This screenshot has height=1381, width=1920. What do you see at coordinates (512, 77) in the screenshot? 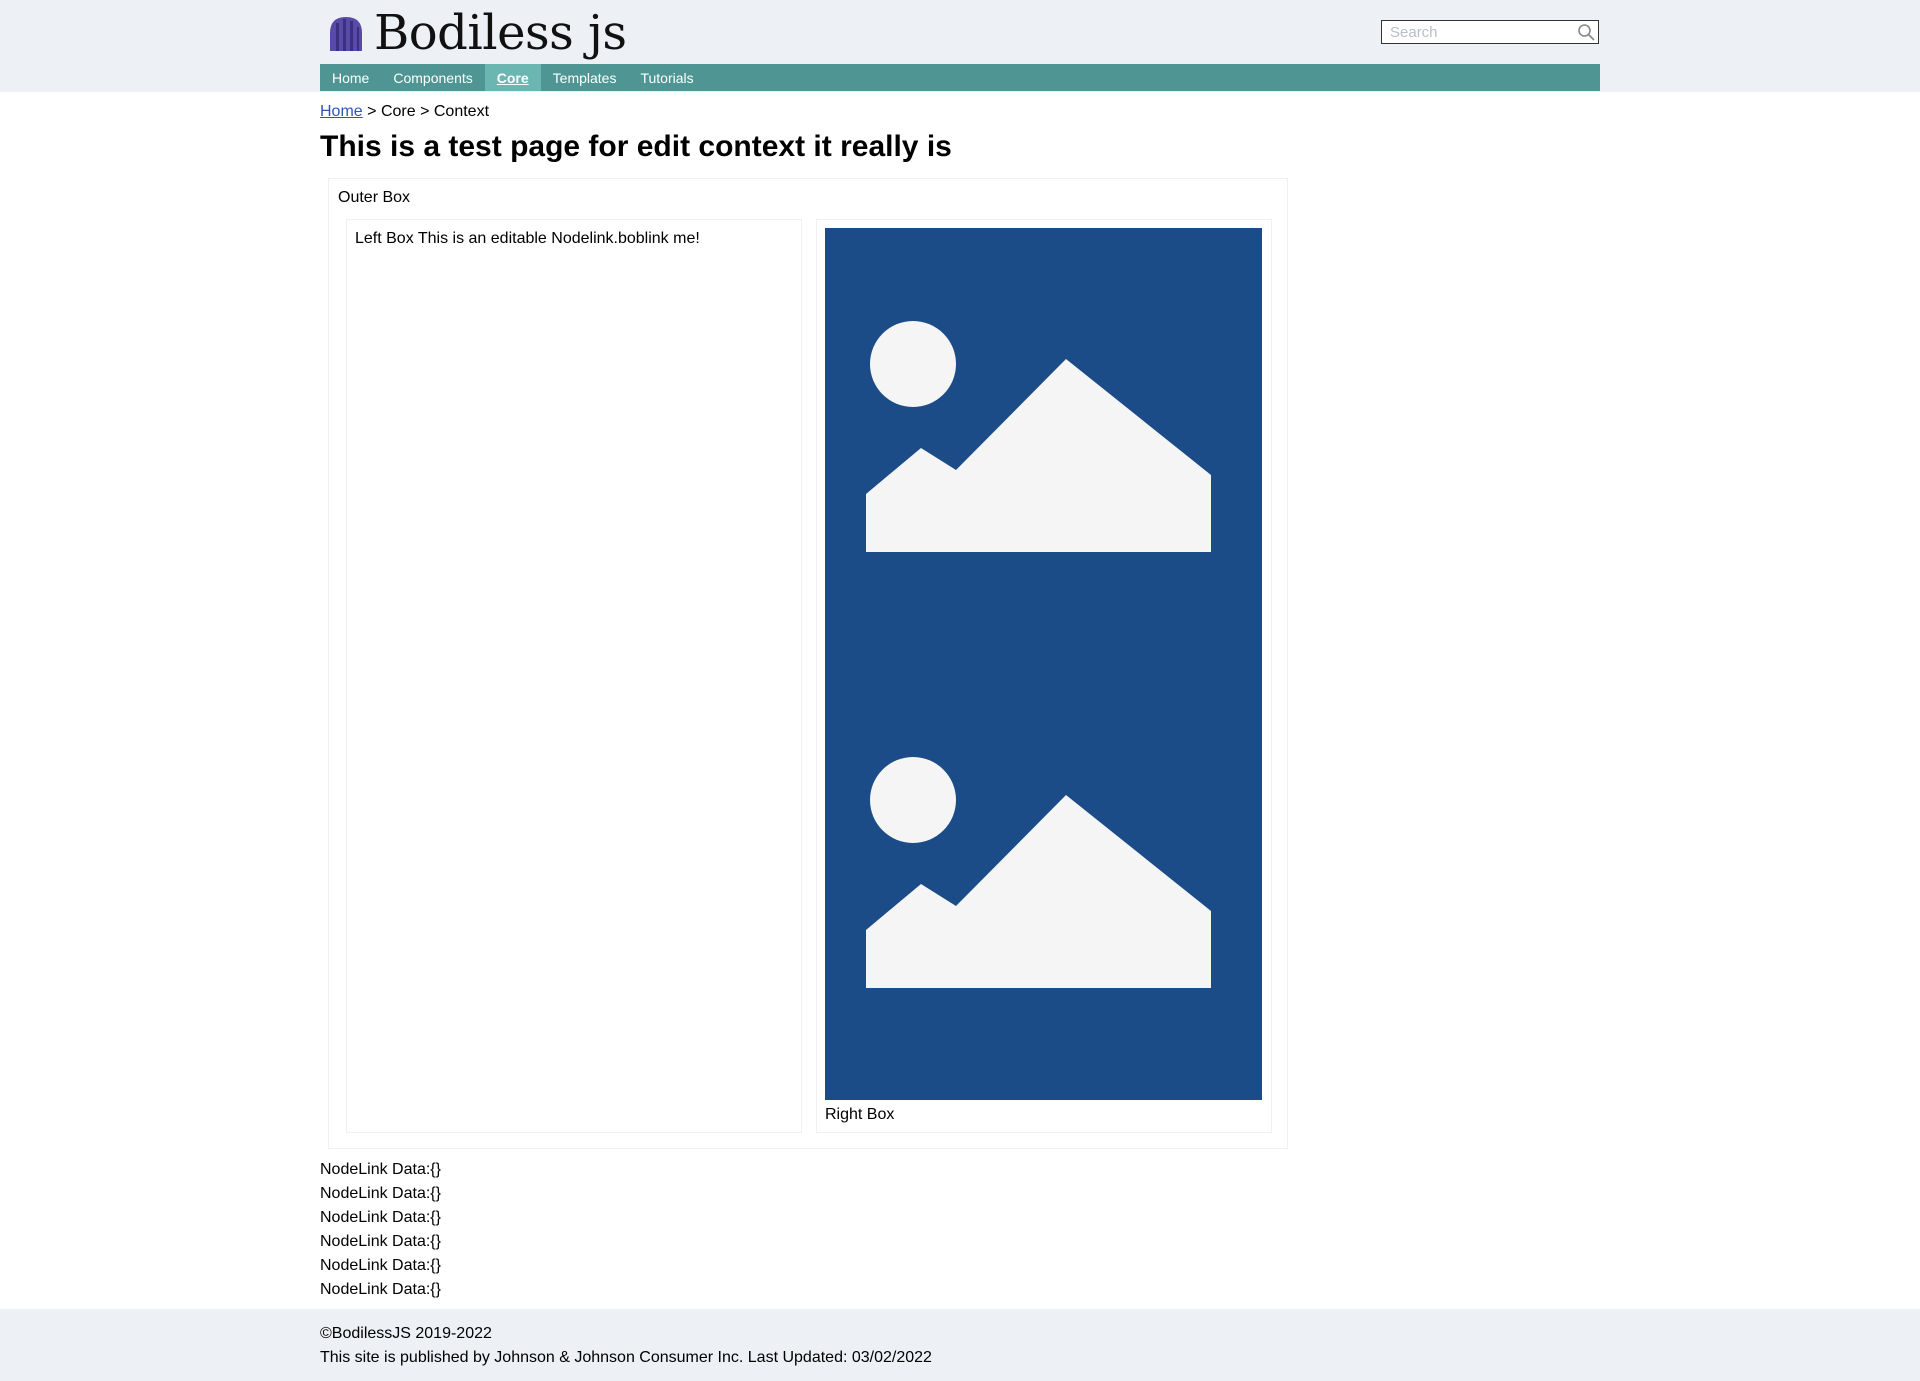
I see `nav-item-core: Core` at bounding box center [512, 77].